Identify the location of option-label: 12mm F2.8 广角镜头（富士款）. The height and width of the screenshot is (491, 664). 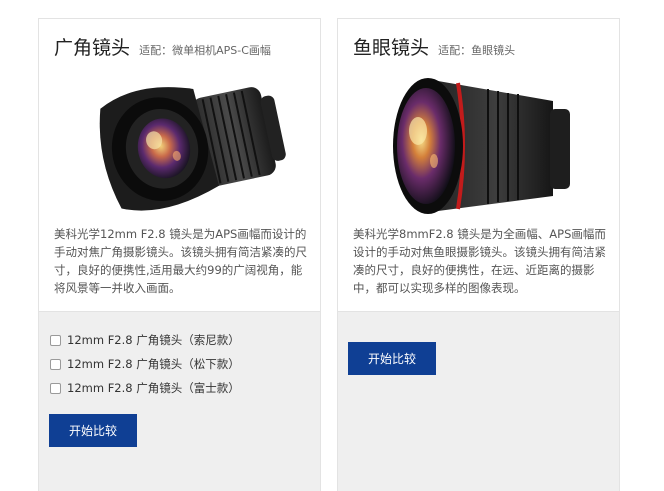
(153, 388).